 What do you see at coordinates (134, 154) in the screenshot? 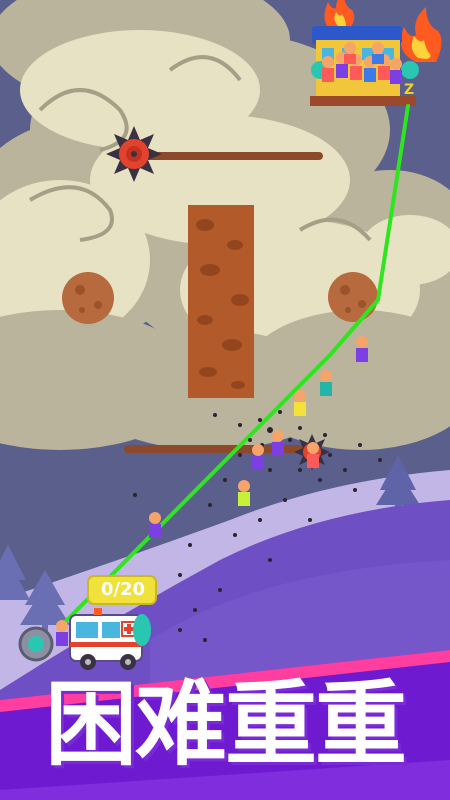
I see `spiked-saw-icon` at bounding box center [134, 154].